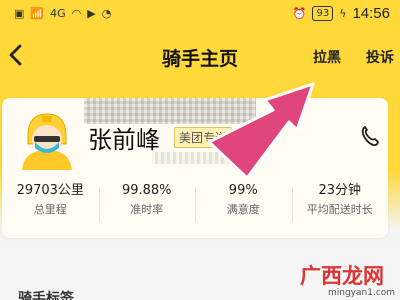 This screenshot has width=400, height=300. What do you see at coordinates (76, 13) in the screenshot?
I see `wifi-icon: ◠` at bounding box center [76, 13].